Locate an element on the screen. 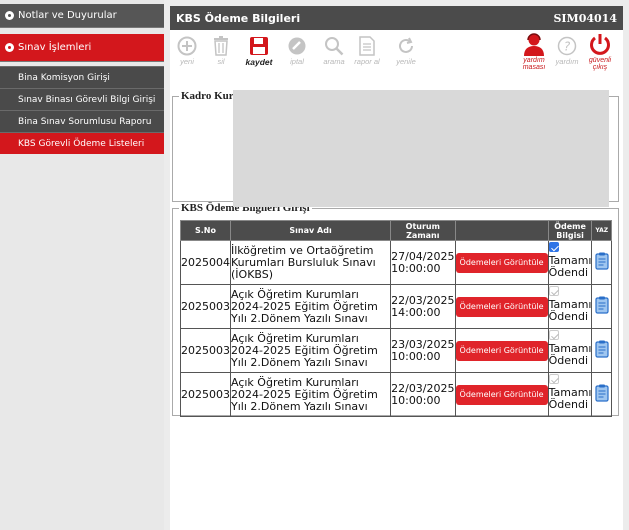 The height and width of the screenshot is (530, 629). title-bar: KBS Ödeme Bilgileri SIM04014 is located at coordinates (396, 18).